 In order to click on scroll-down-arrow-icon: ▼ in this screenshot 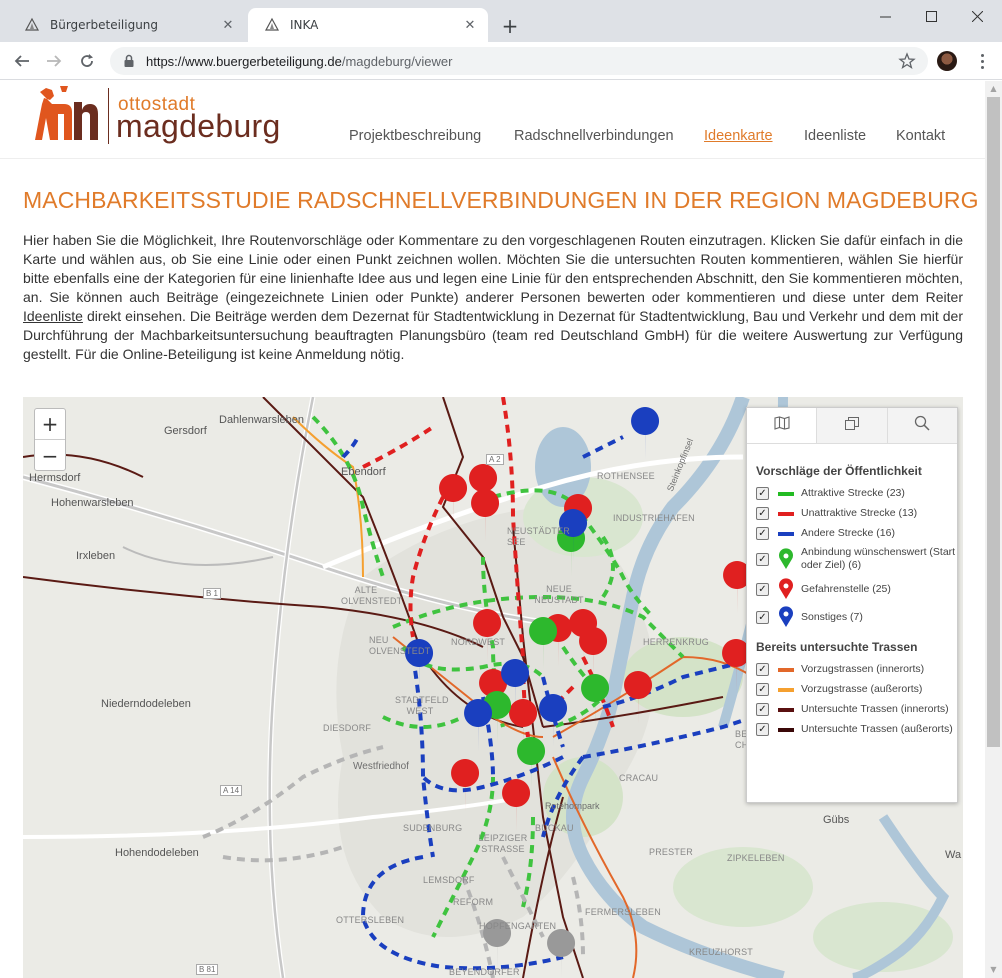, I will do `click(993, 969)`.